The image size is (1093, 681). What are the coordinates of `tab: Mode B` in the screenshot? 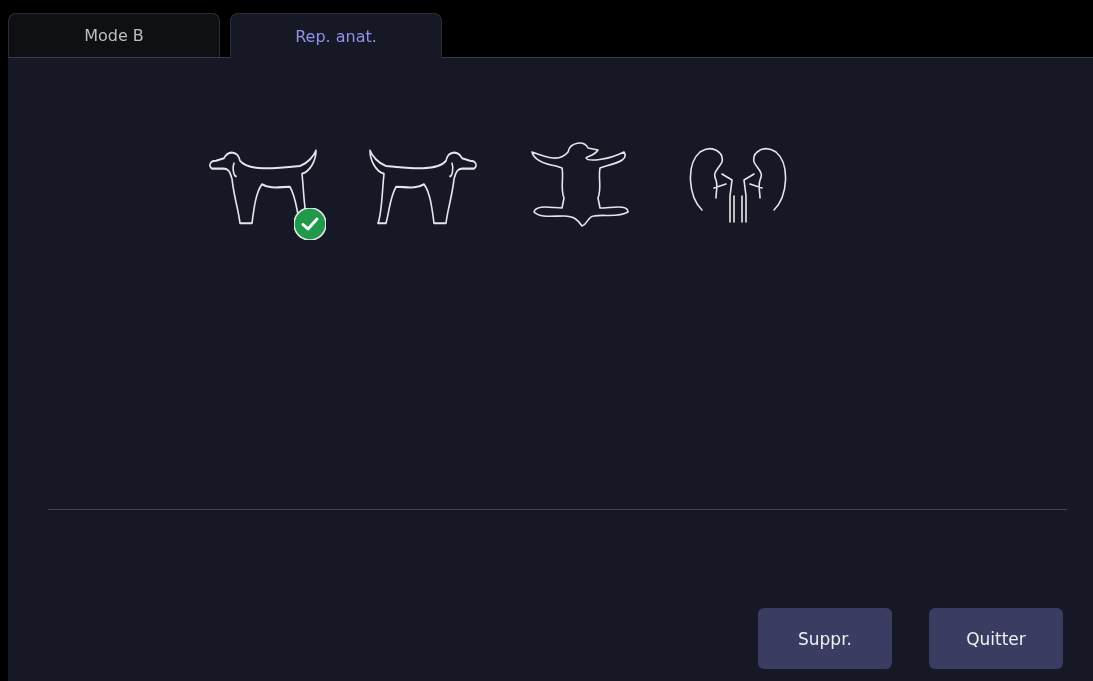 It's located at (114, 35).